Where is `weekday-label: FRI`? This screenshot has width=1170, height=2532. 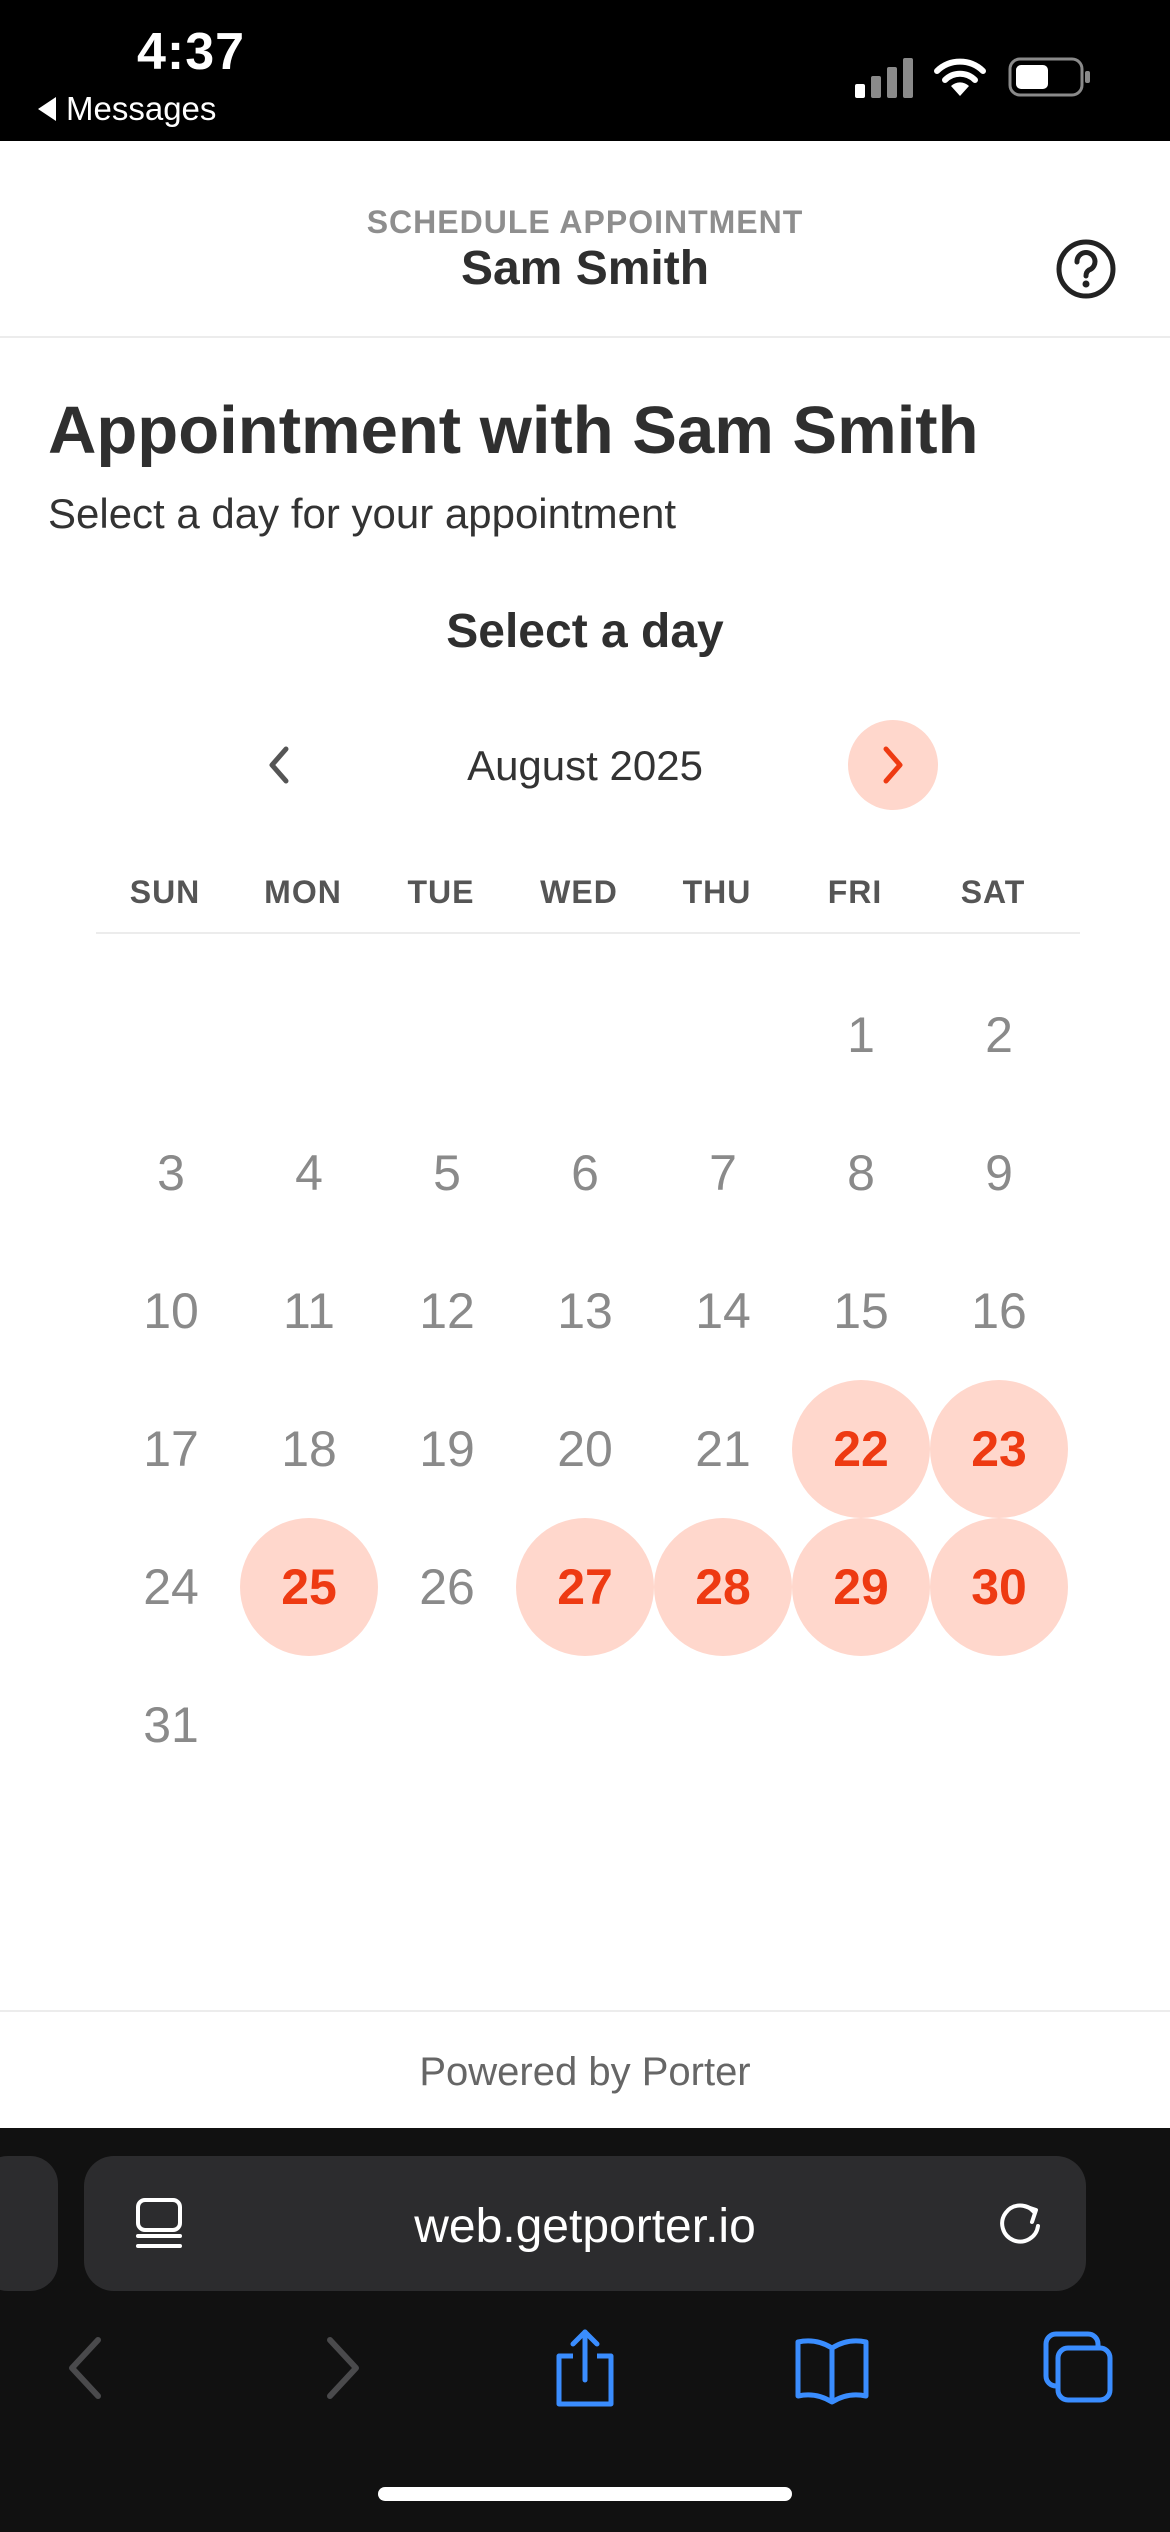
weekday-label: FRI is located at coordinates (855, 892).